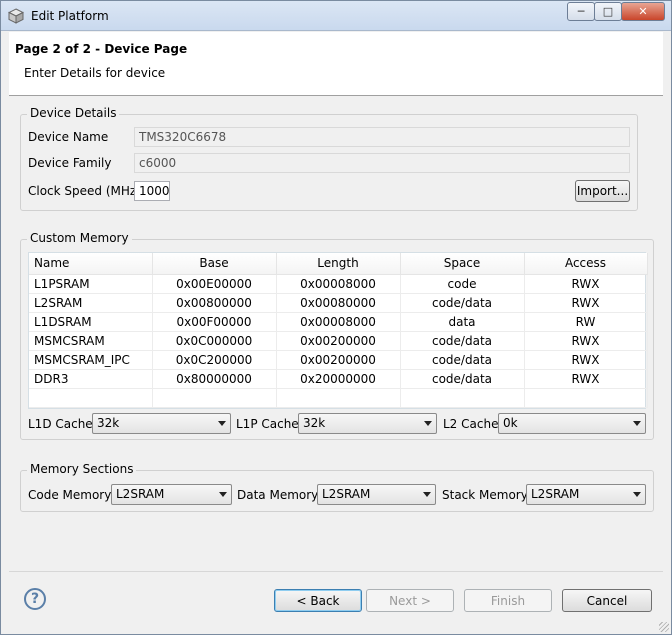 The height and width of the screenshot is (635, 672). Describe the element at coordinates (68, 137) in the screenshot. I see `device-name-label: Device Name` at that location.